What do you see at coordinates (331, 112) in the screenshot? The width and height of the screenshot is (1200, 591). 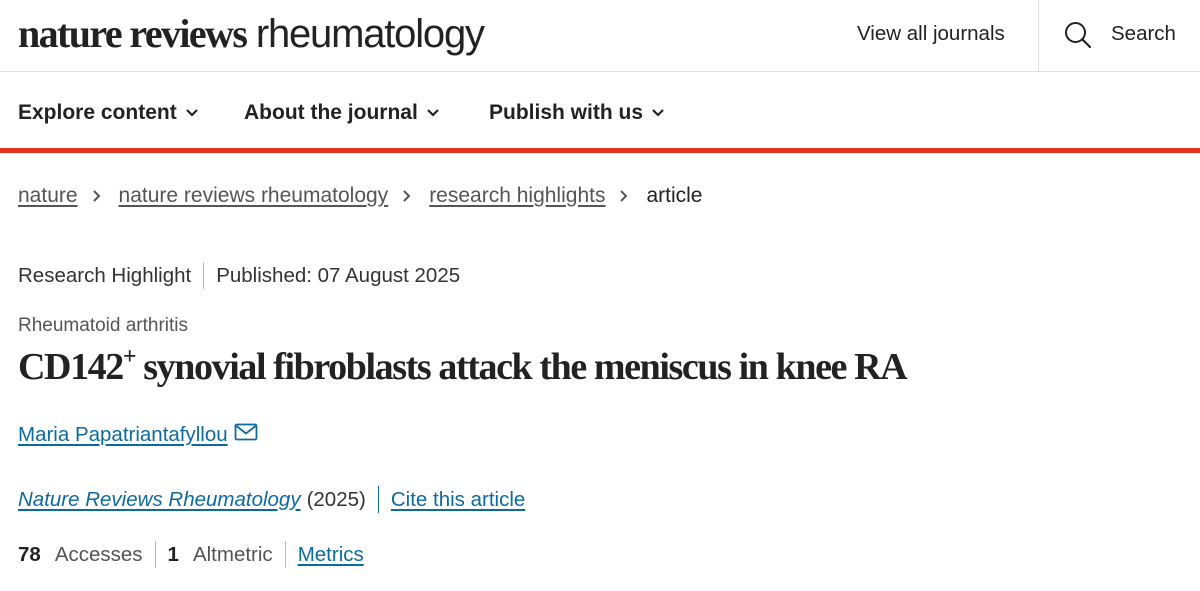 I see `menu-item-label: About the journal` at bounding box center [331, 112].